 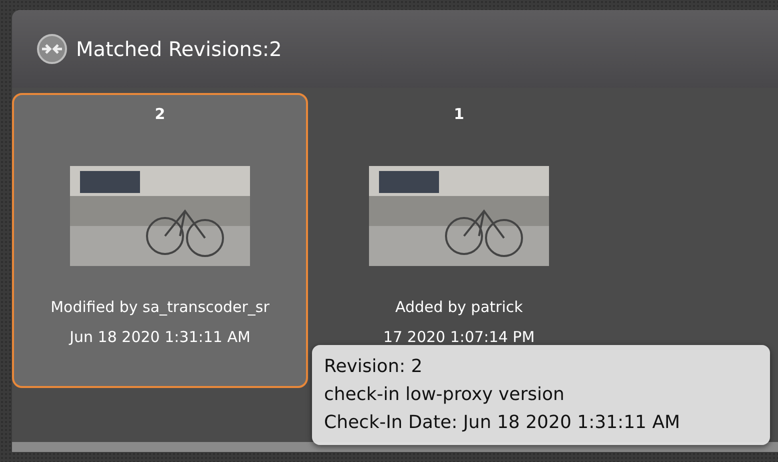 What do you see at coordinates (459, 337) in the screenshot?
I see `revision-date: 17 2020 1:07:14 PM` at bounding box center [459, 337].